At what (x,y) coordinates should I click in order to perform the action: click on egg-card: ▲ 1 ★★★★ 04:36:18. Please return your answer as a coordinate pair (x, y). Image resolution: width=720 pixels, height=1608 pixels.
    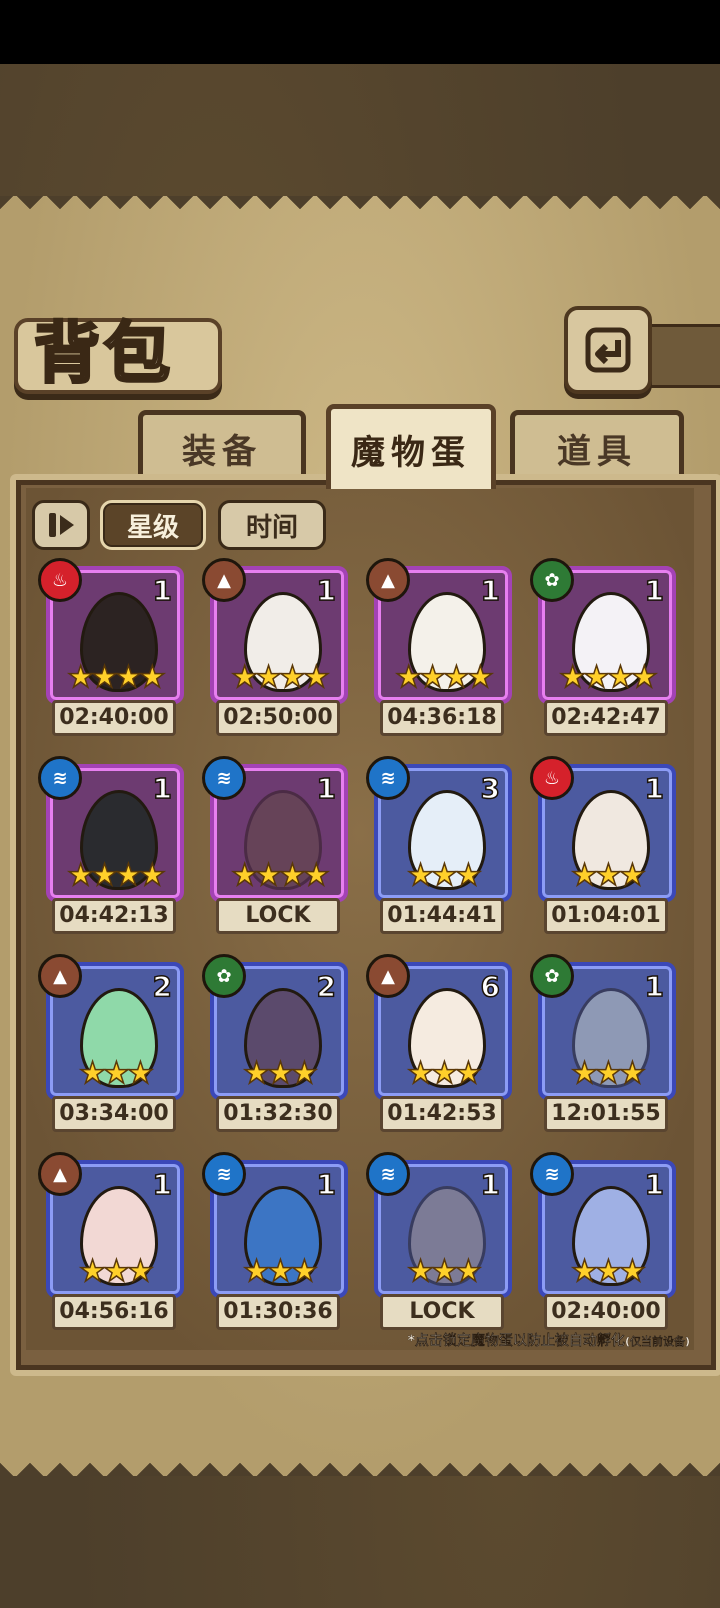
    Looking at the image, I should click on (439, 647).